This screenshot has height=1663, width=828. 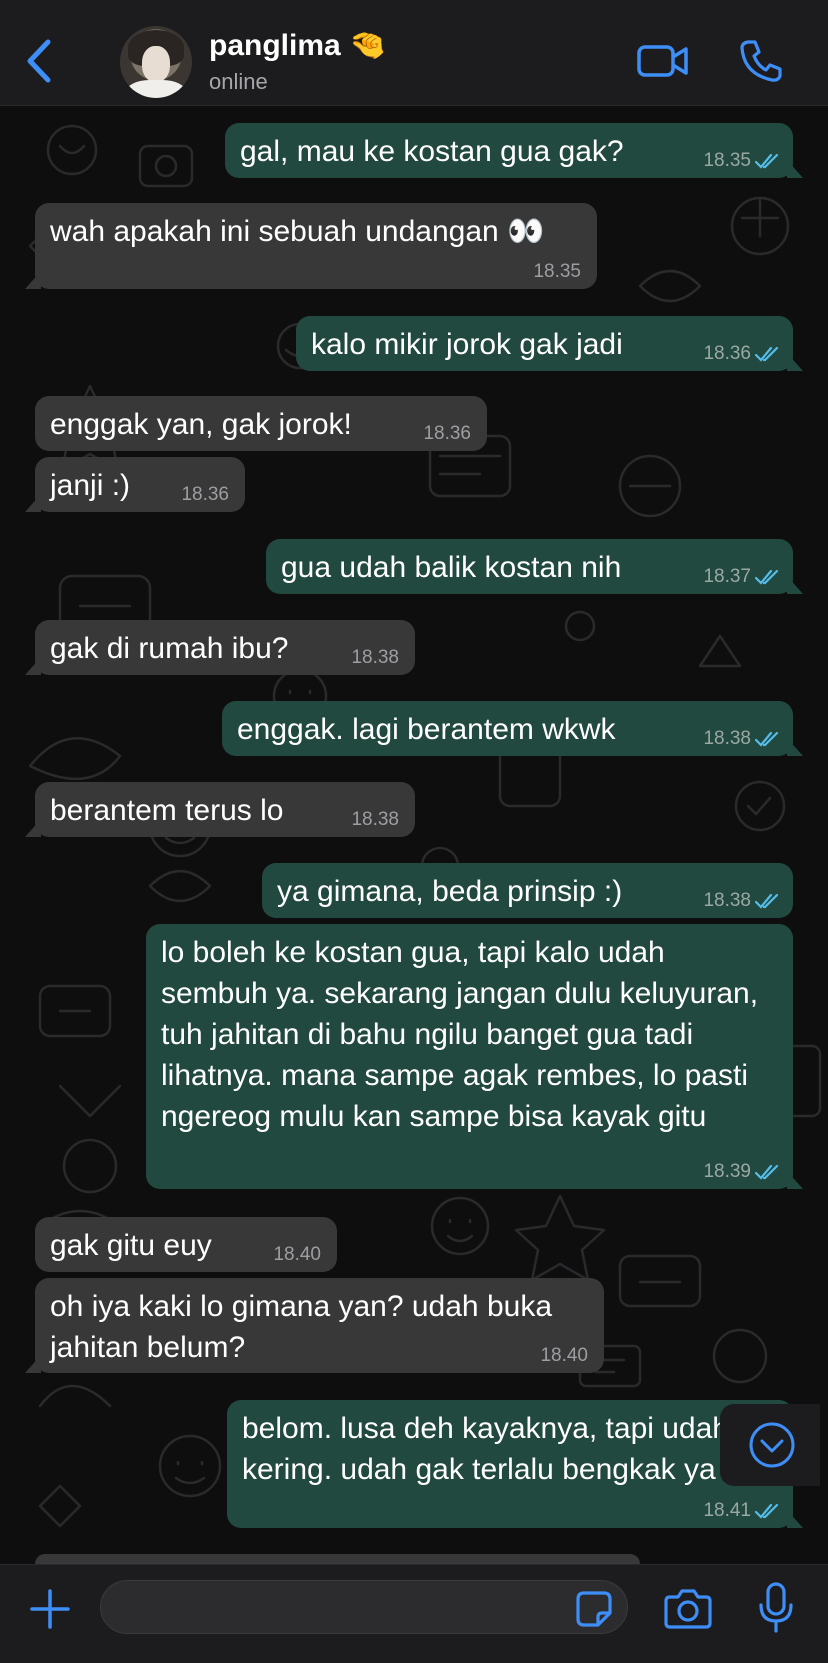 I want to click on scroll-to-bottom-button, so click(x=770, y=1445).